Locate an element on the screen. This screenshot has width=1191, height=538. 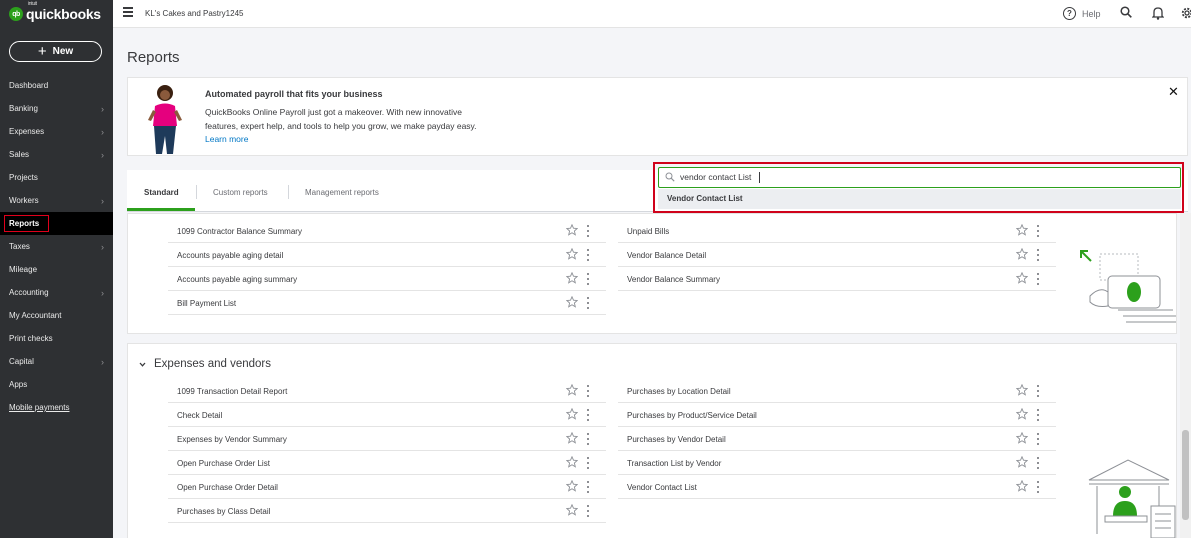
section-title: Expenses and vendors is located at coordinates (212, 364).